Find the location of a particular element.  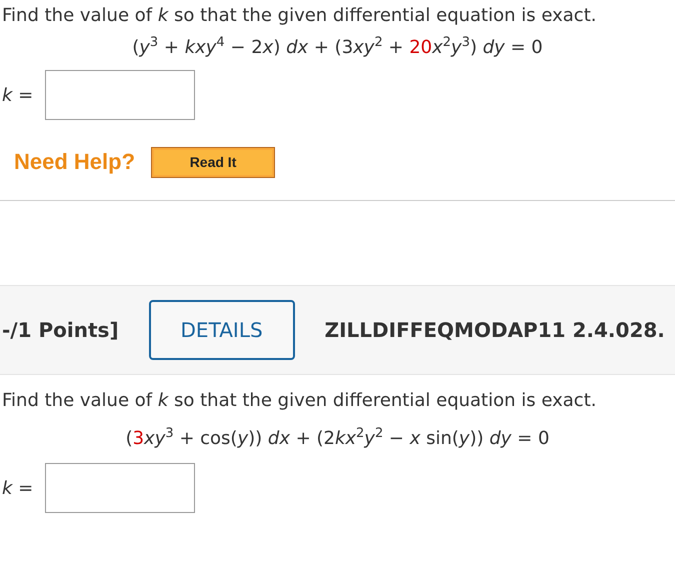

equation: (y$^{3}$ + kxy$^{4}$ − 2x) dx + (3xy$^{2}$ + 20x$^{2}$y$^{3}$) dy = 0 is located at coordinates (337, 48).